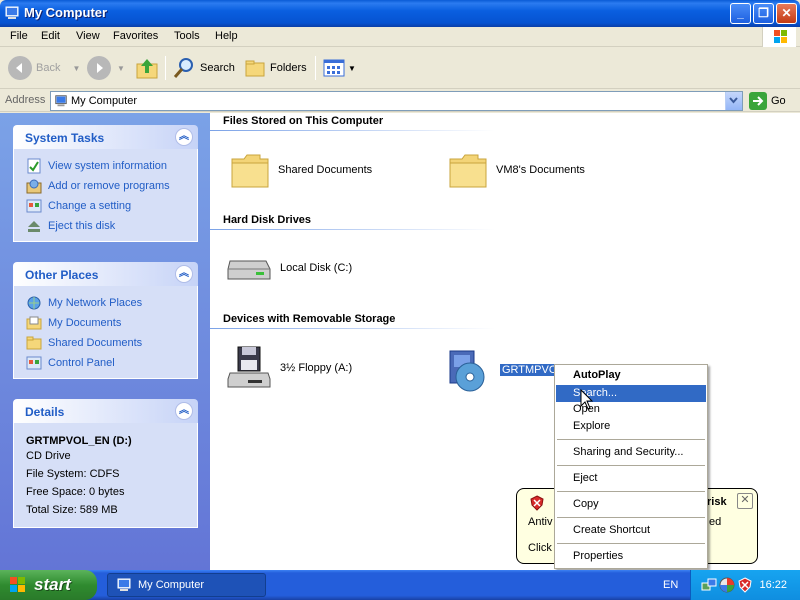  What do you see at coordinates (82, 226) in the screenshot?
I see `task-label: Eject this disk` at bounding box center [82, 226].